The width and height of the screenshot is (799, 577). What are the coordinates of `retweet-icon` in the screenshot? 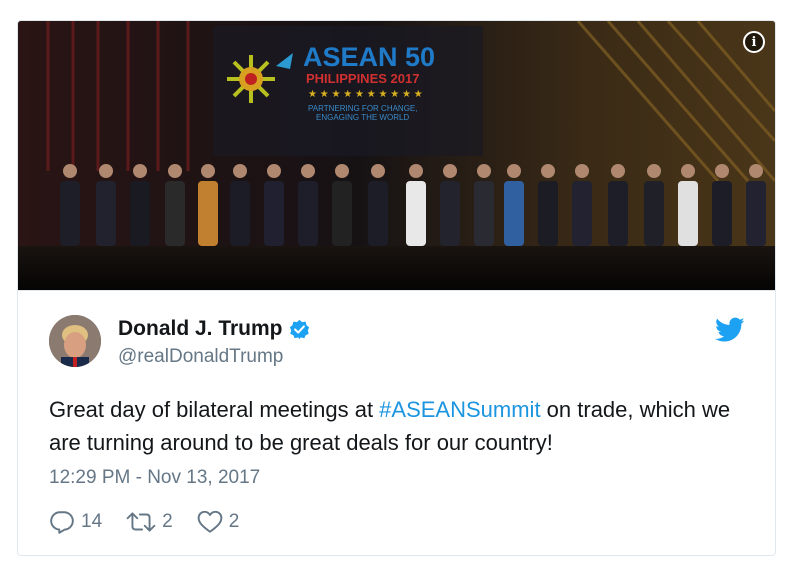 It's located at (141, 522).